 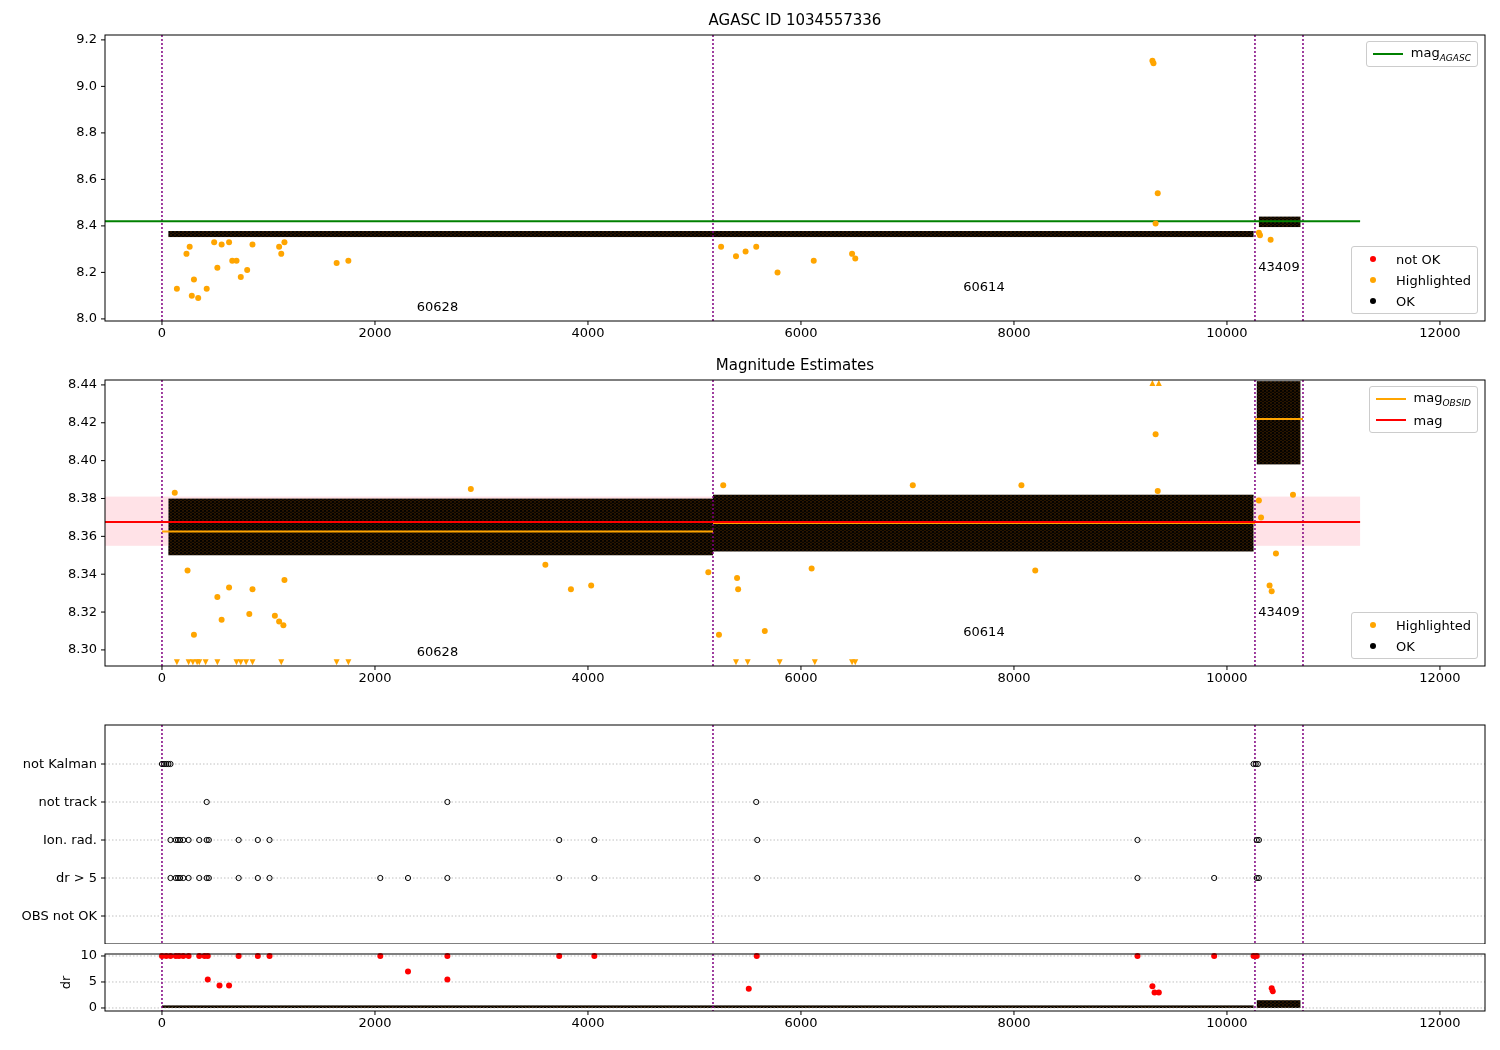 What do you see at coordinates (86, 318) in the screenshot?
I see `tick-label: 8.0` at bounding box center [86, 318].